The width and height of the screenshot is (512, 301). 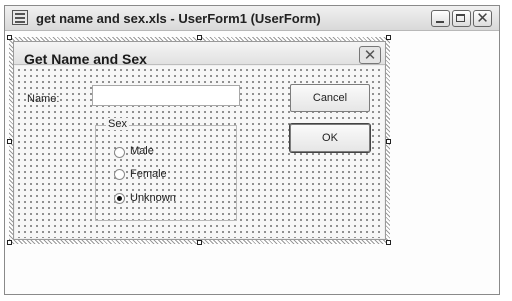 What do you see at coordinates (119, 198) in the screenshot?
I see `unknown-option-radio` at bounding box center [119, 198].